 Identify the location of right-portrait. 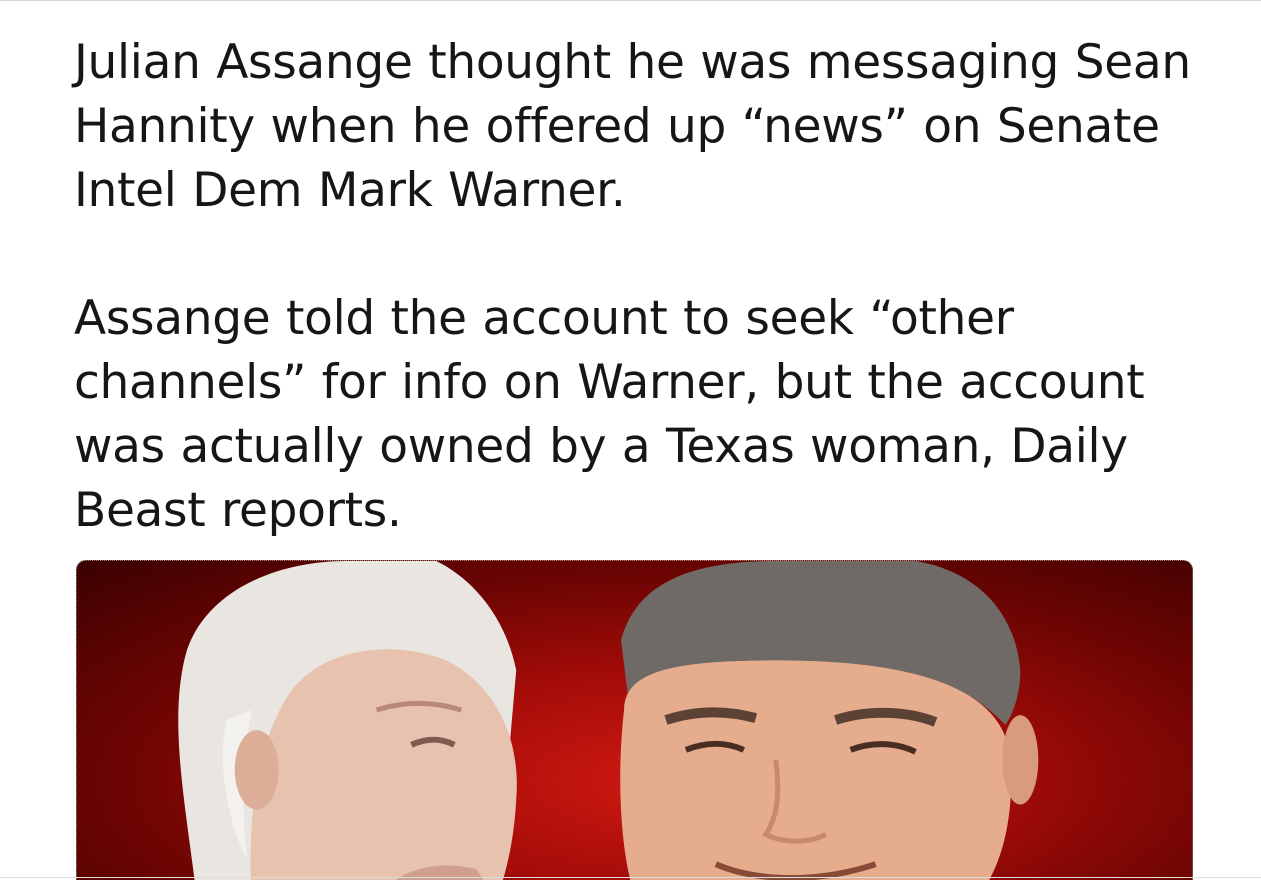
(829, 720).